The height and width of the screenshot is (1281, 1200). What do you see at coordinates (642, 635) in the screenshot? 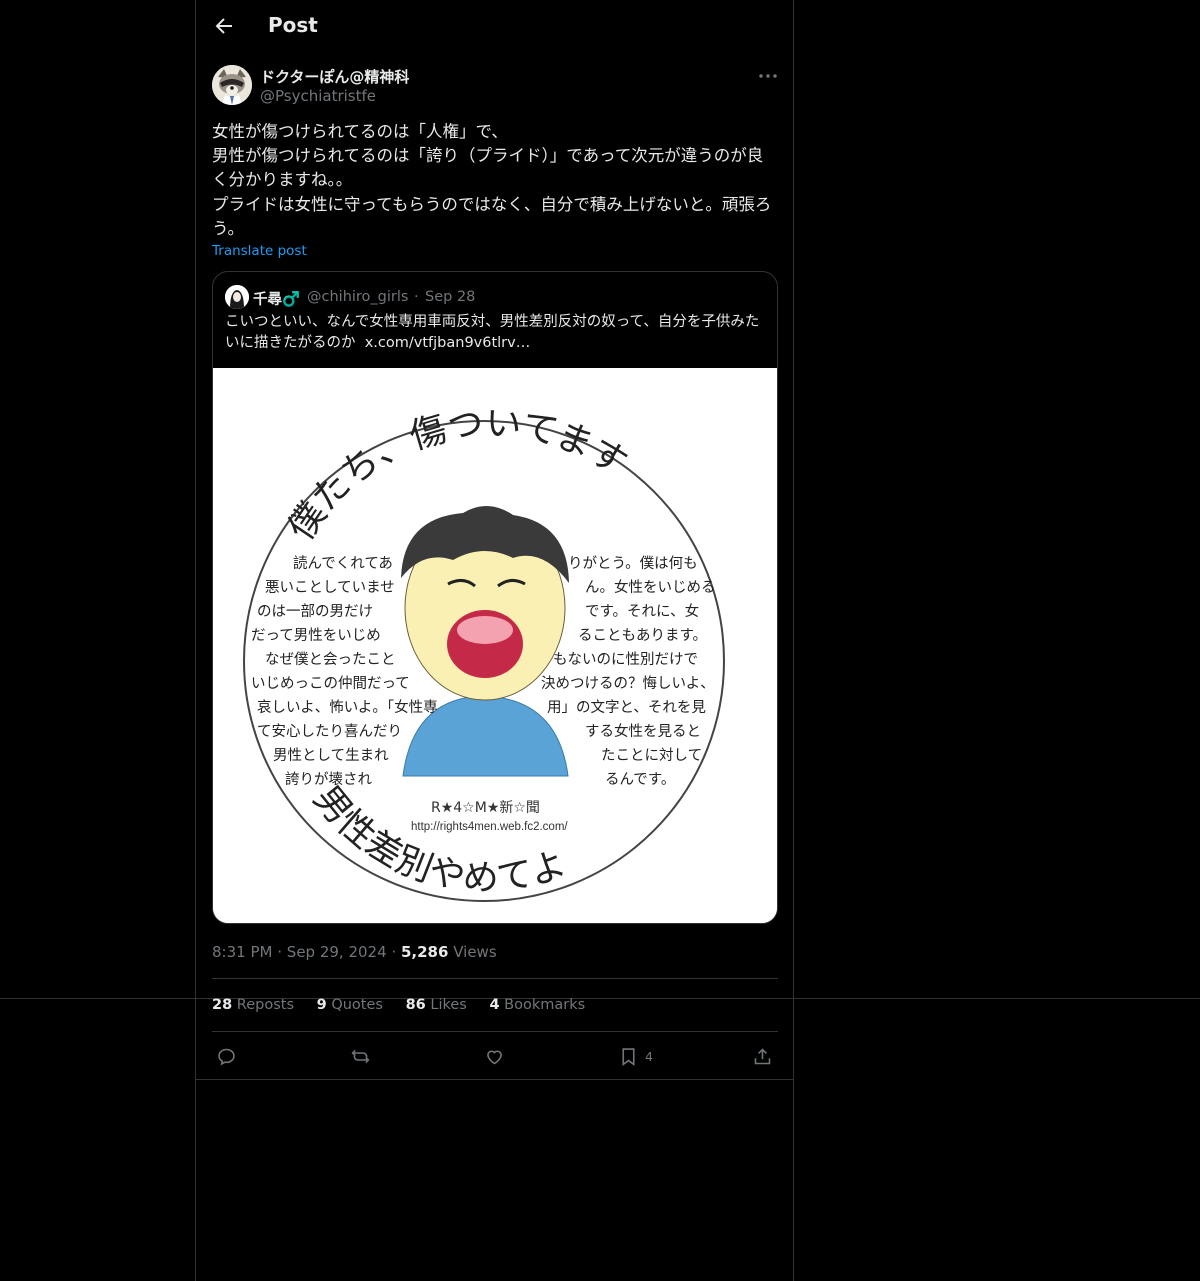
I see `poster-right-line-4: ることもあります。` at bounding box center [642, 635].